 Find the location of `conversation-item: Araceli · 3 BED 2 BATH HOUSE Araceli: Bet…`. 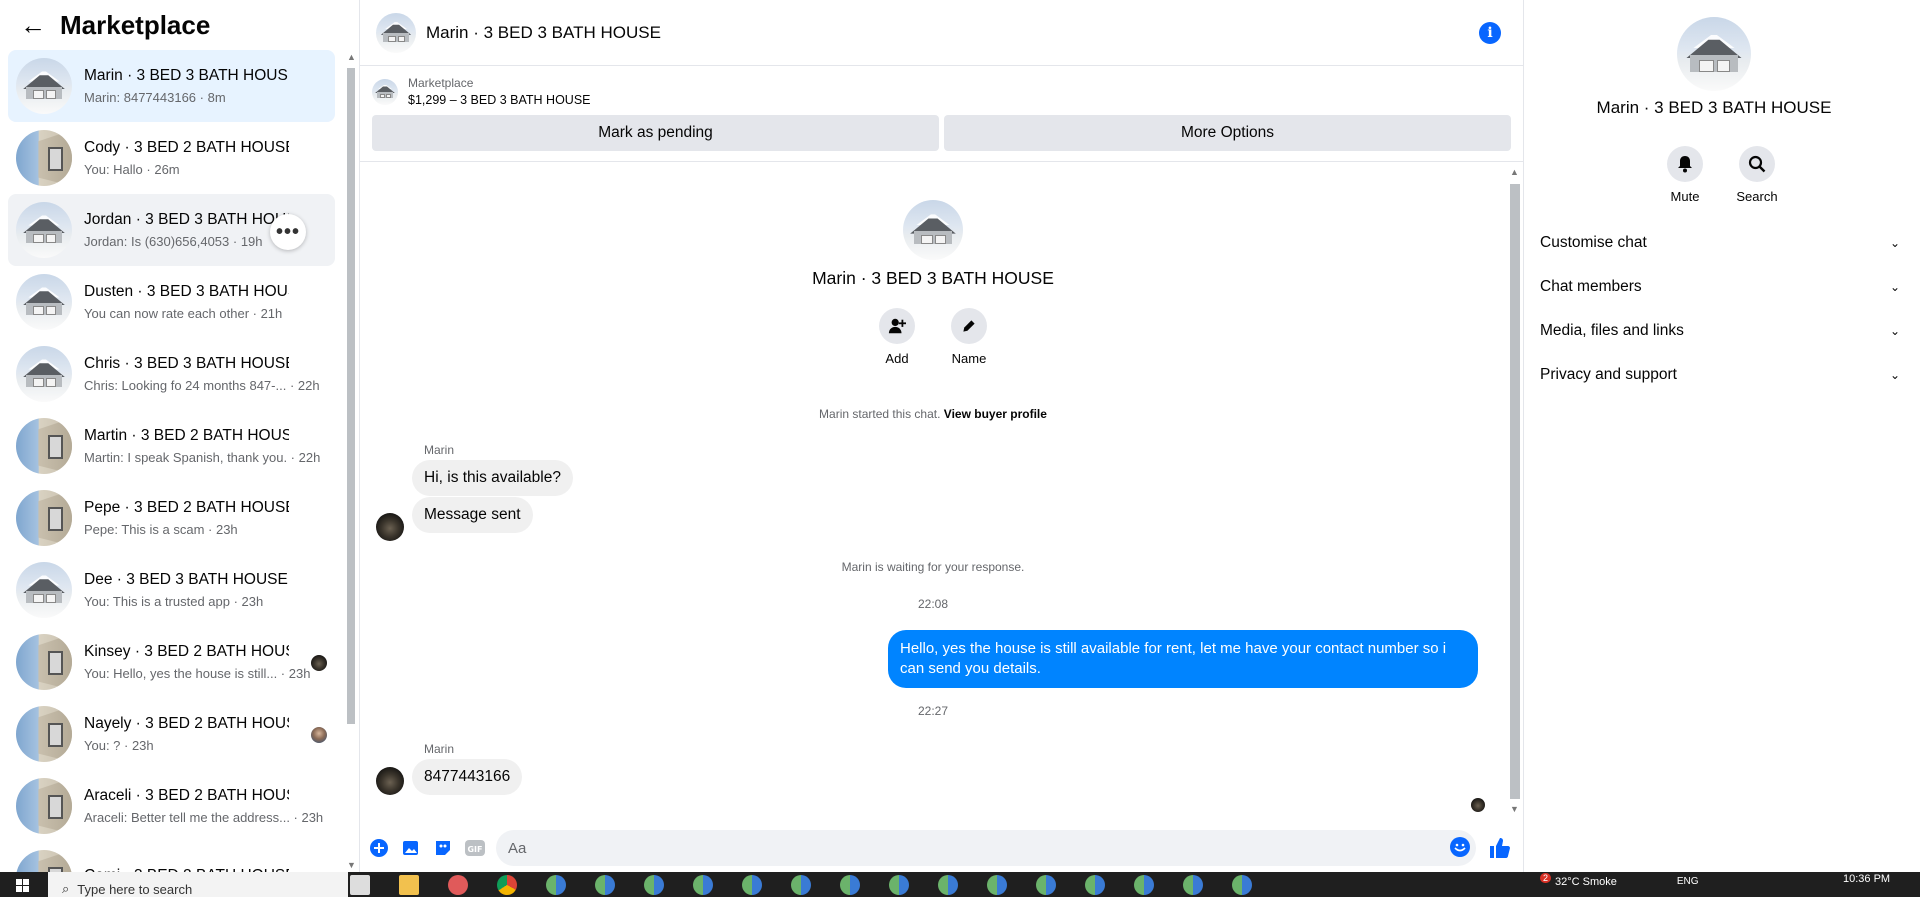

conversation-item: Araceli · 3 BED 2 BATH HOUSE Araceli: Bet… is located at coordinates (171, 806).